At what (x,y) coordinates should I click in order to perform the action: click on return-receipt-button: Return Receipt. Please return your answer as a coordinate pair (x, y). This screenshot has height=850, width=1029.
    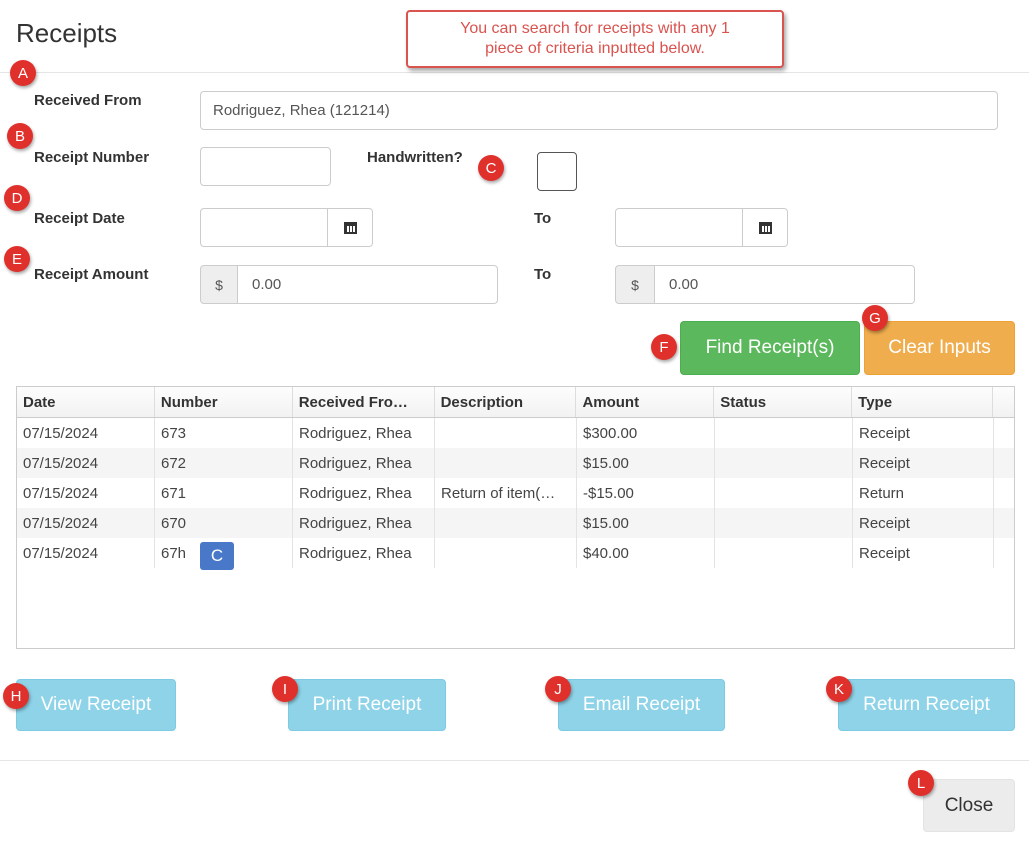
    Looking at the image, I should click on (926, 705).